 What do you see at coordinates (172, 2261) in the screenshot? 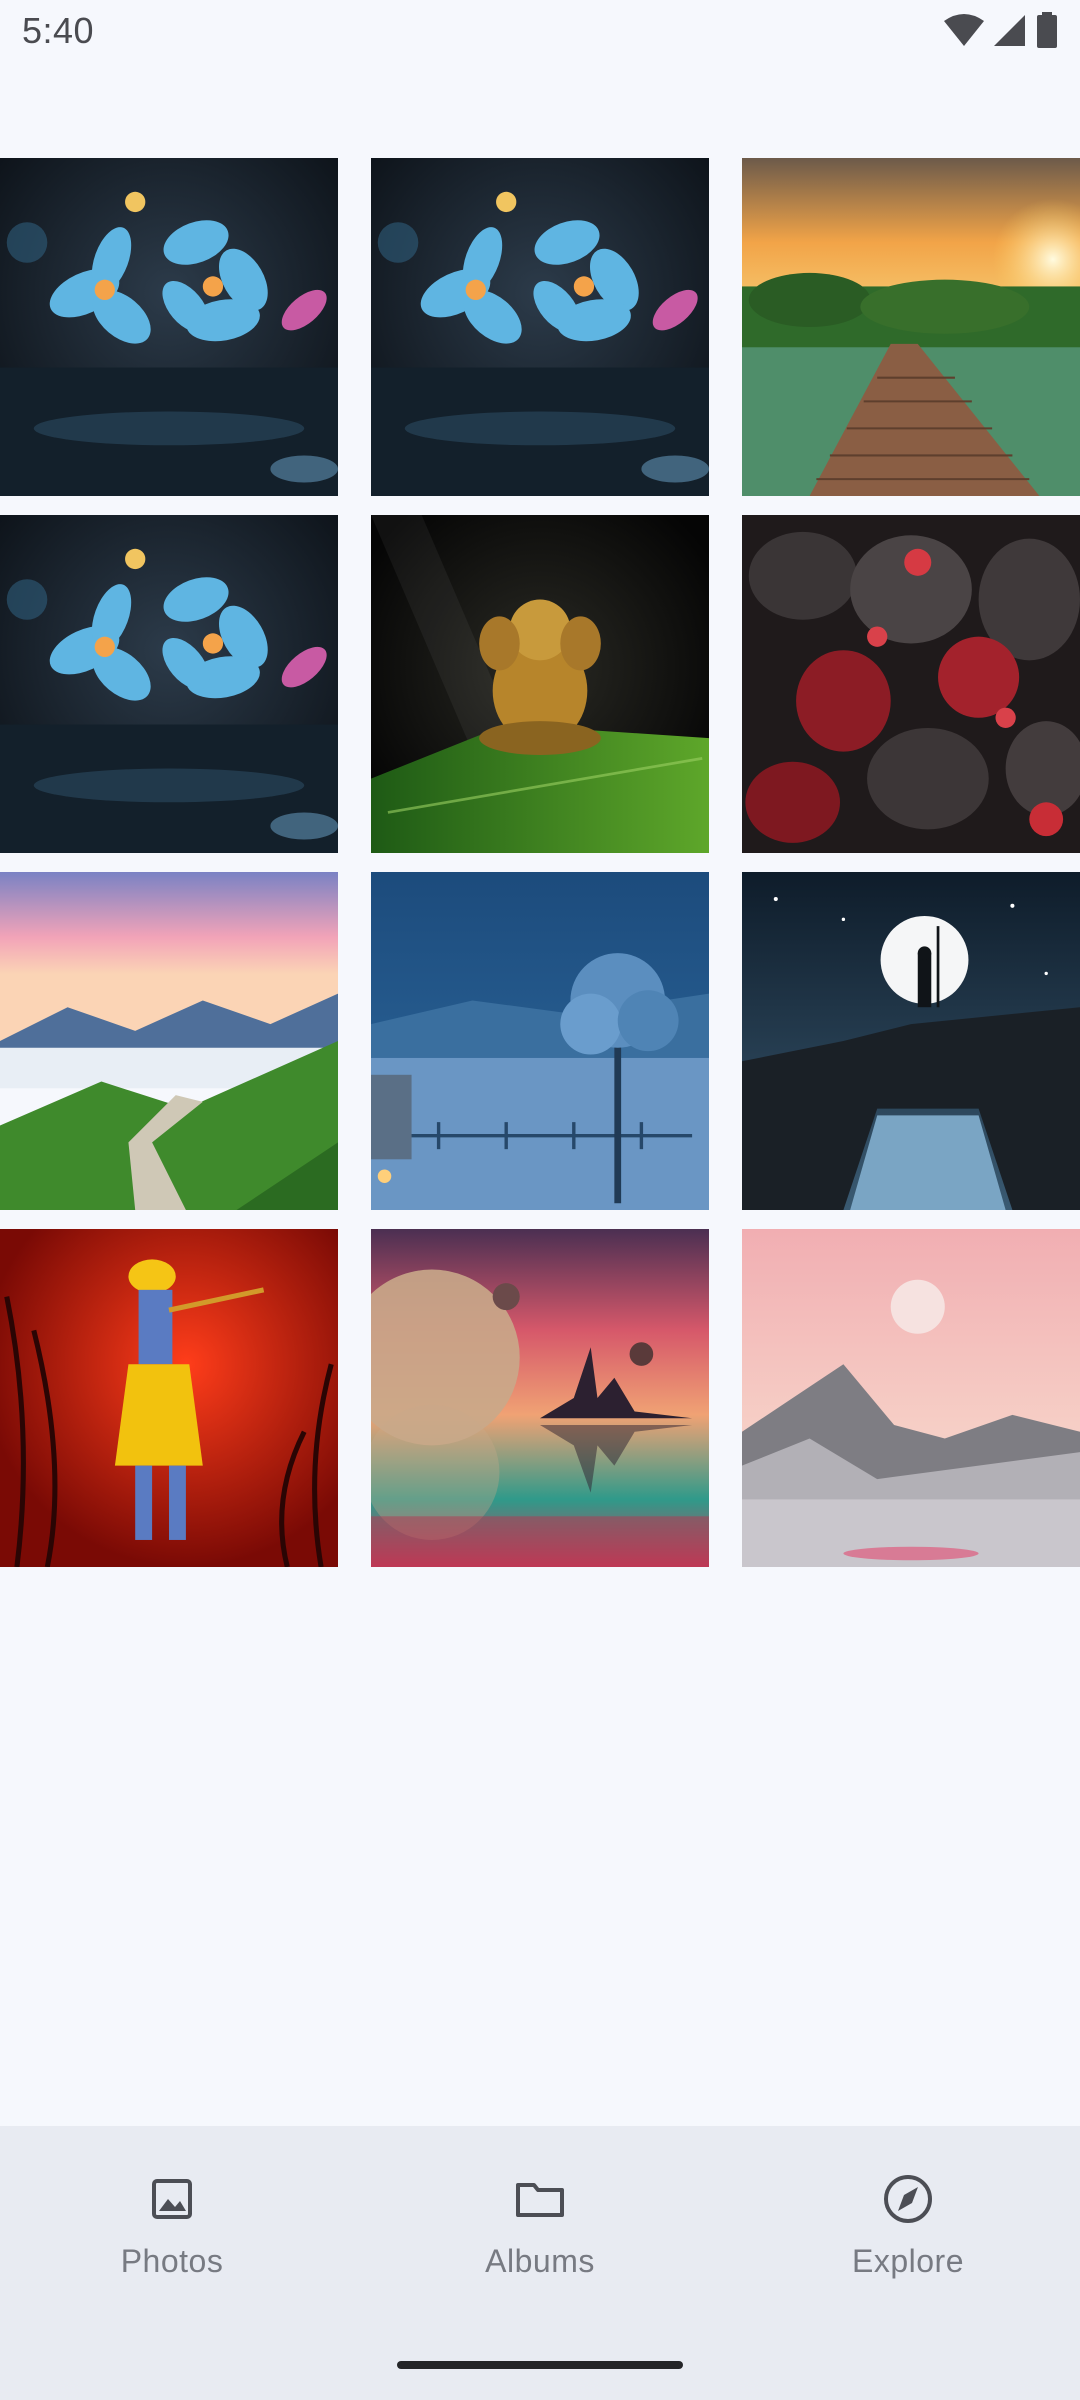
I see `nav-label-photos: Photos` at bounding box center [172, 2261].